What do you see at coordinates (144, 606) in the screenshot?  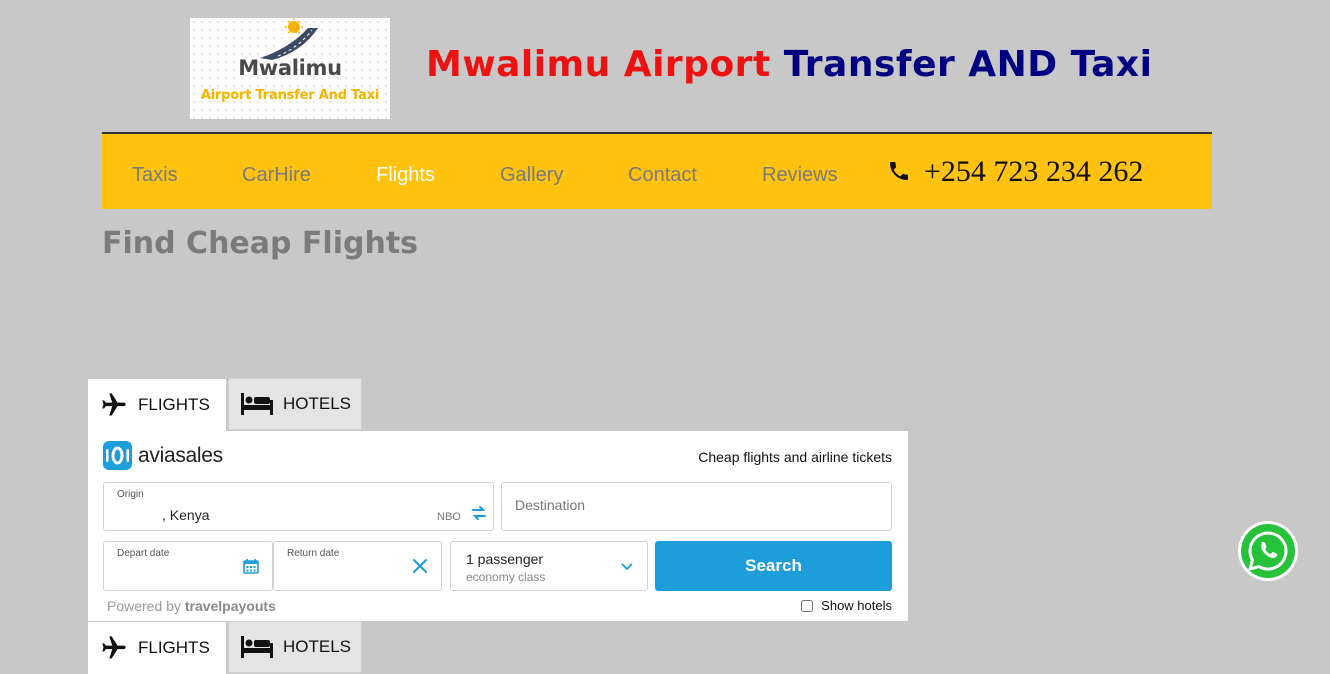 I see `powered-prefix: Powered by` at bounding box center [144, 606].